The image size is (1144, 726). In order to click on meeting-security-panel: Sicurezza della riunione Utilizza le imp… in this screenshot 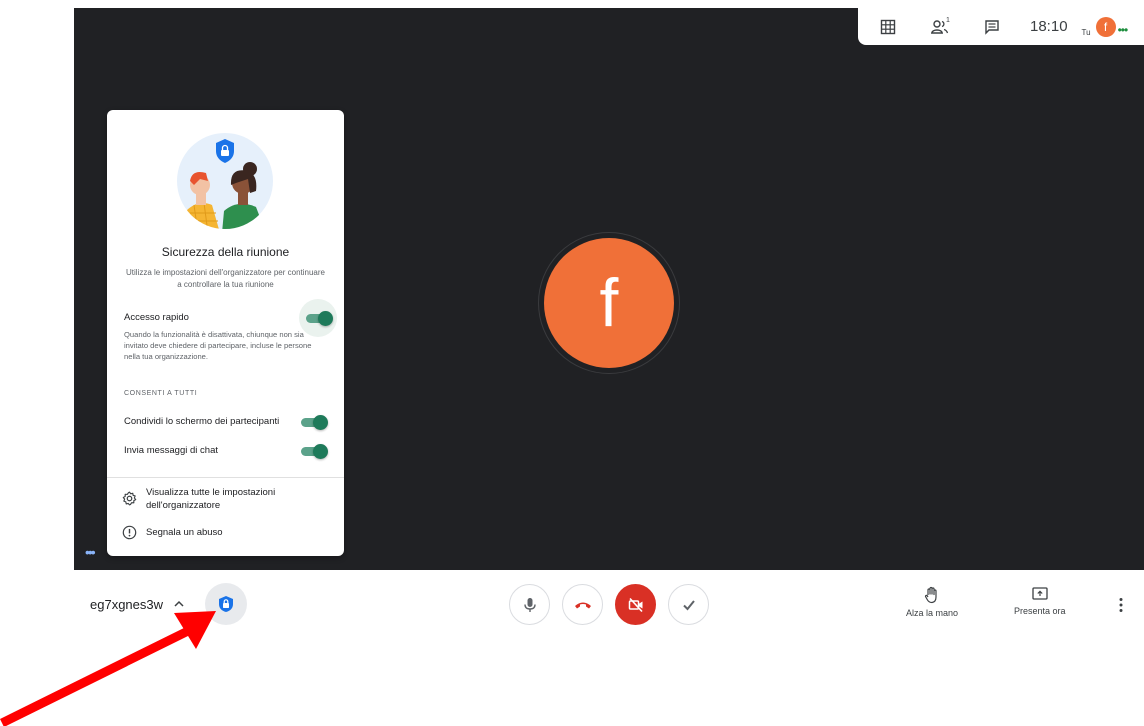, I will do `click(225, 333)`.